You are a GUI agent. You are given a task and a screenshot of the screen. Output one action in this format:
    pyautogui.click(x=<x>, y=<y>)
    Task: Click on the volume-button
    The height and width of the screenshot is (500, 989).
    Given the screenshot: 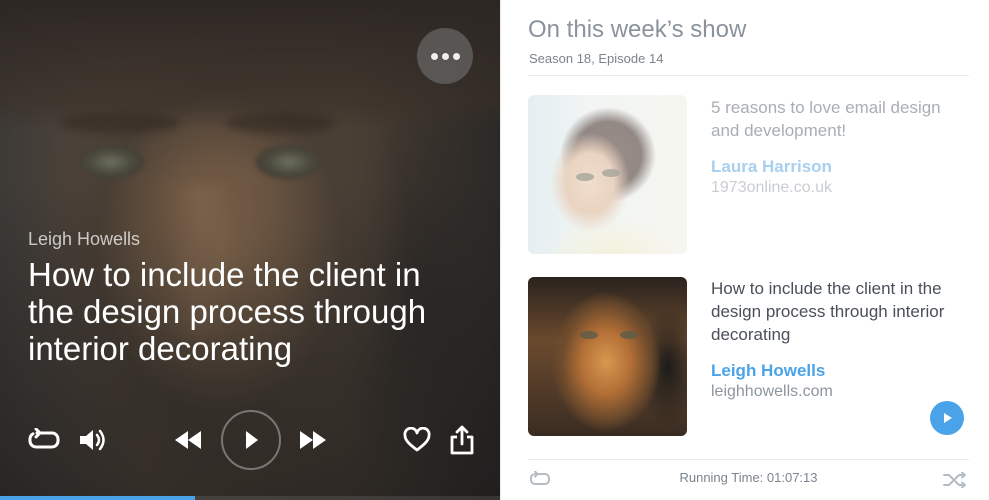 What is the action you would take?
    pyautogui.click(x=93, y=440)
    